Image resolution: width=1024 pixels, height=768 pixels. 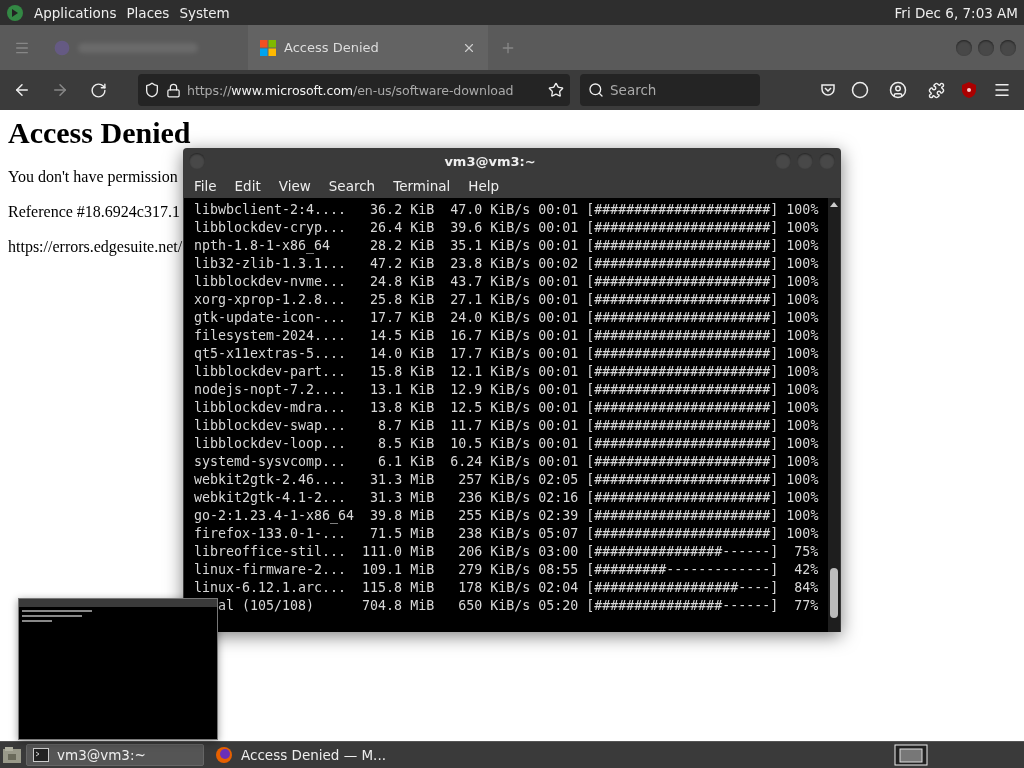 What do you see at coordinates (62, 47) in the screenshot?
I see `site-icon` at bounding box center [62, 47].